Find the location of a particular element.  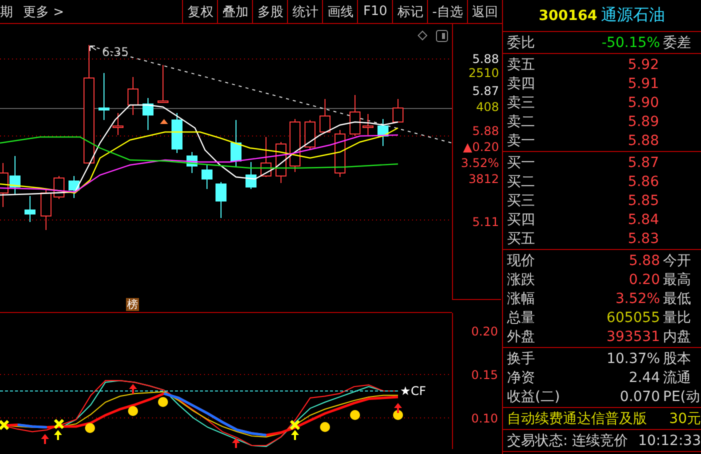

axis-label: ▲0.20 is located at coordinates (481, 147).